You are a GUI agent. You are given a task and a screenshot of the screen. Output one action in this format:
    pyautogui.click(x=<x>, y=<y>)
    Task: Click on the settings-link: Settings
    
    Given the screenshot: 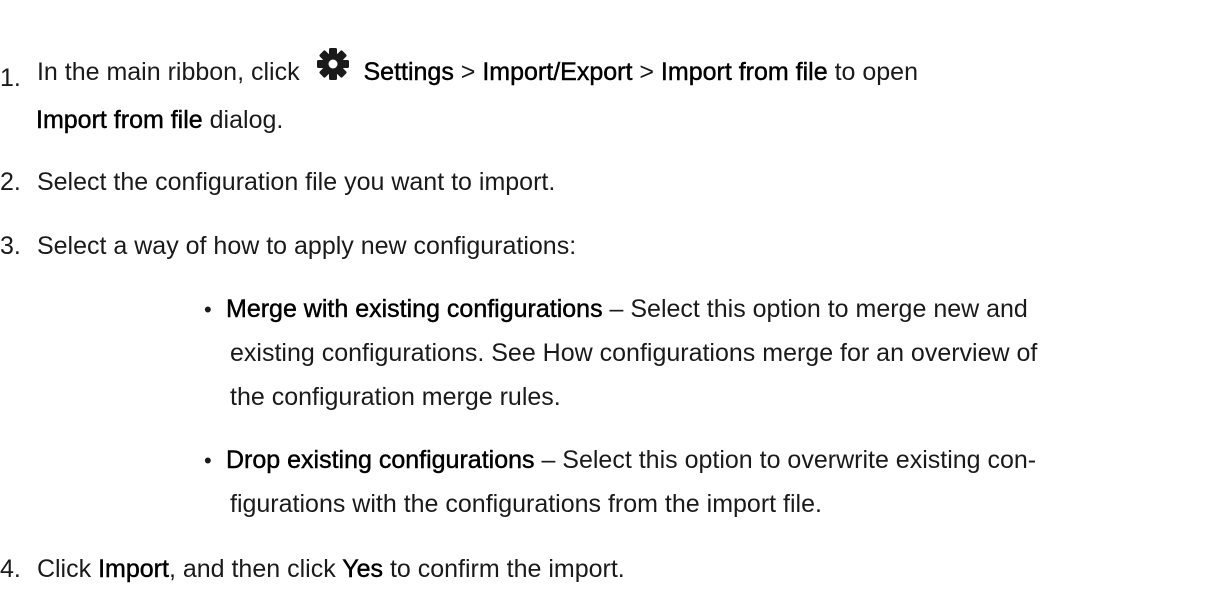 What is the action you would take?
    pyautogui.click(x=408, y=72)
    